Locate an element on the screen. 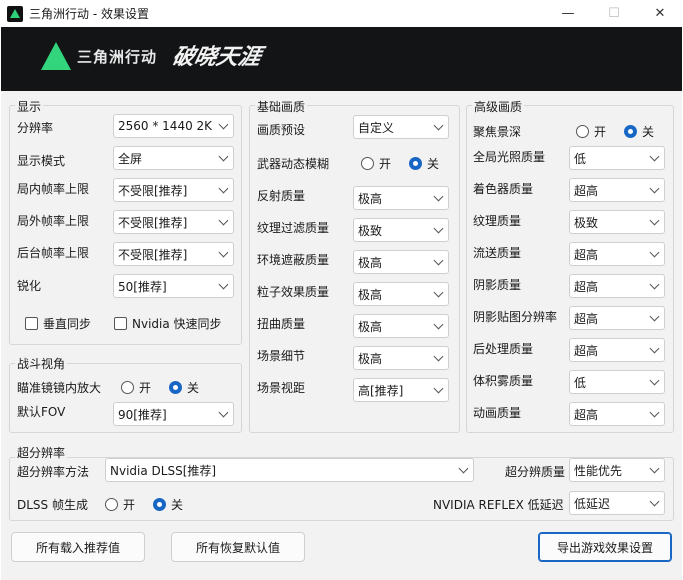 Image resolution: width=683 pixels, height=580 pixels. calligraphy-logo: 破晓天涯 is located at coordinates (216, 57).